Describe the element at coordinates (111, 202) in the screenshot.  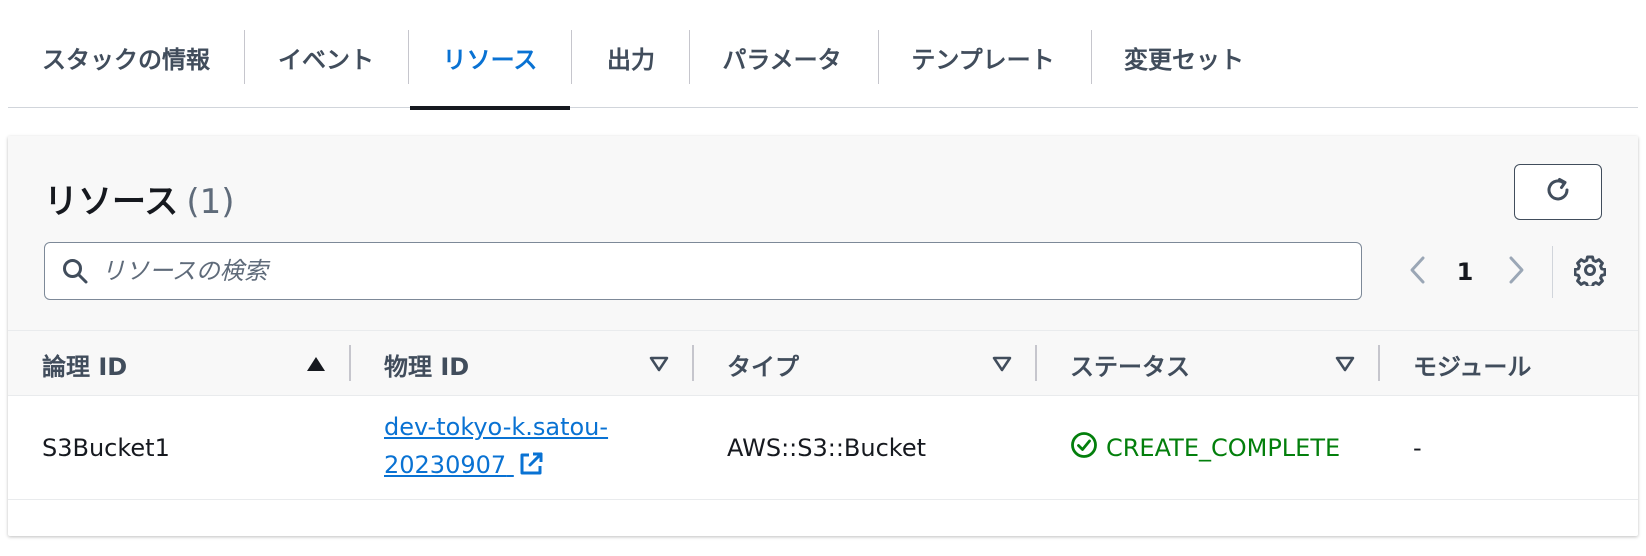
I see `panel-title-text: リソース` at that location.